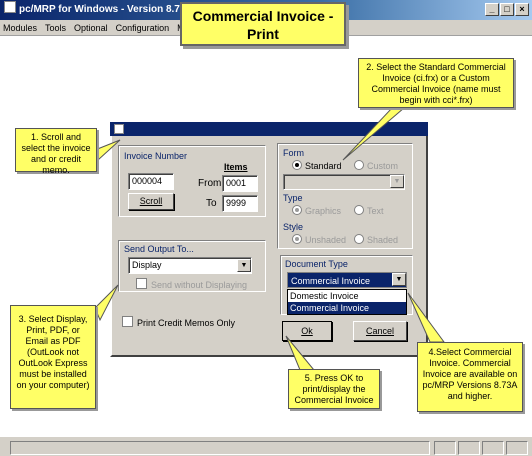  Describe the element at coordinates (426, 317) in the screenshot. I see `callout4-pointer` at that location.